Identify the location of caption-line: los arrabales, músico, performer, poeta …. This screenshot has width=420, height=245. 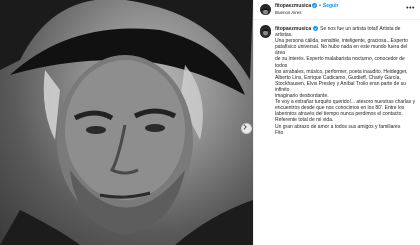
(341, 71).